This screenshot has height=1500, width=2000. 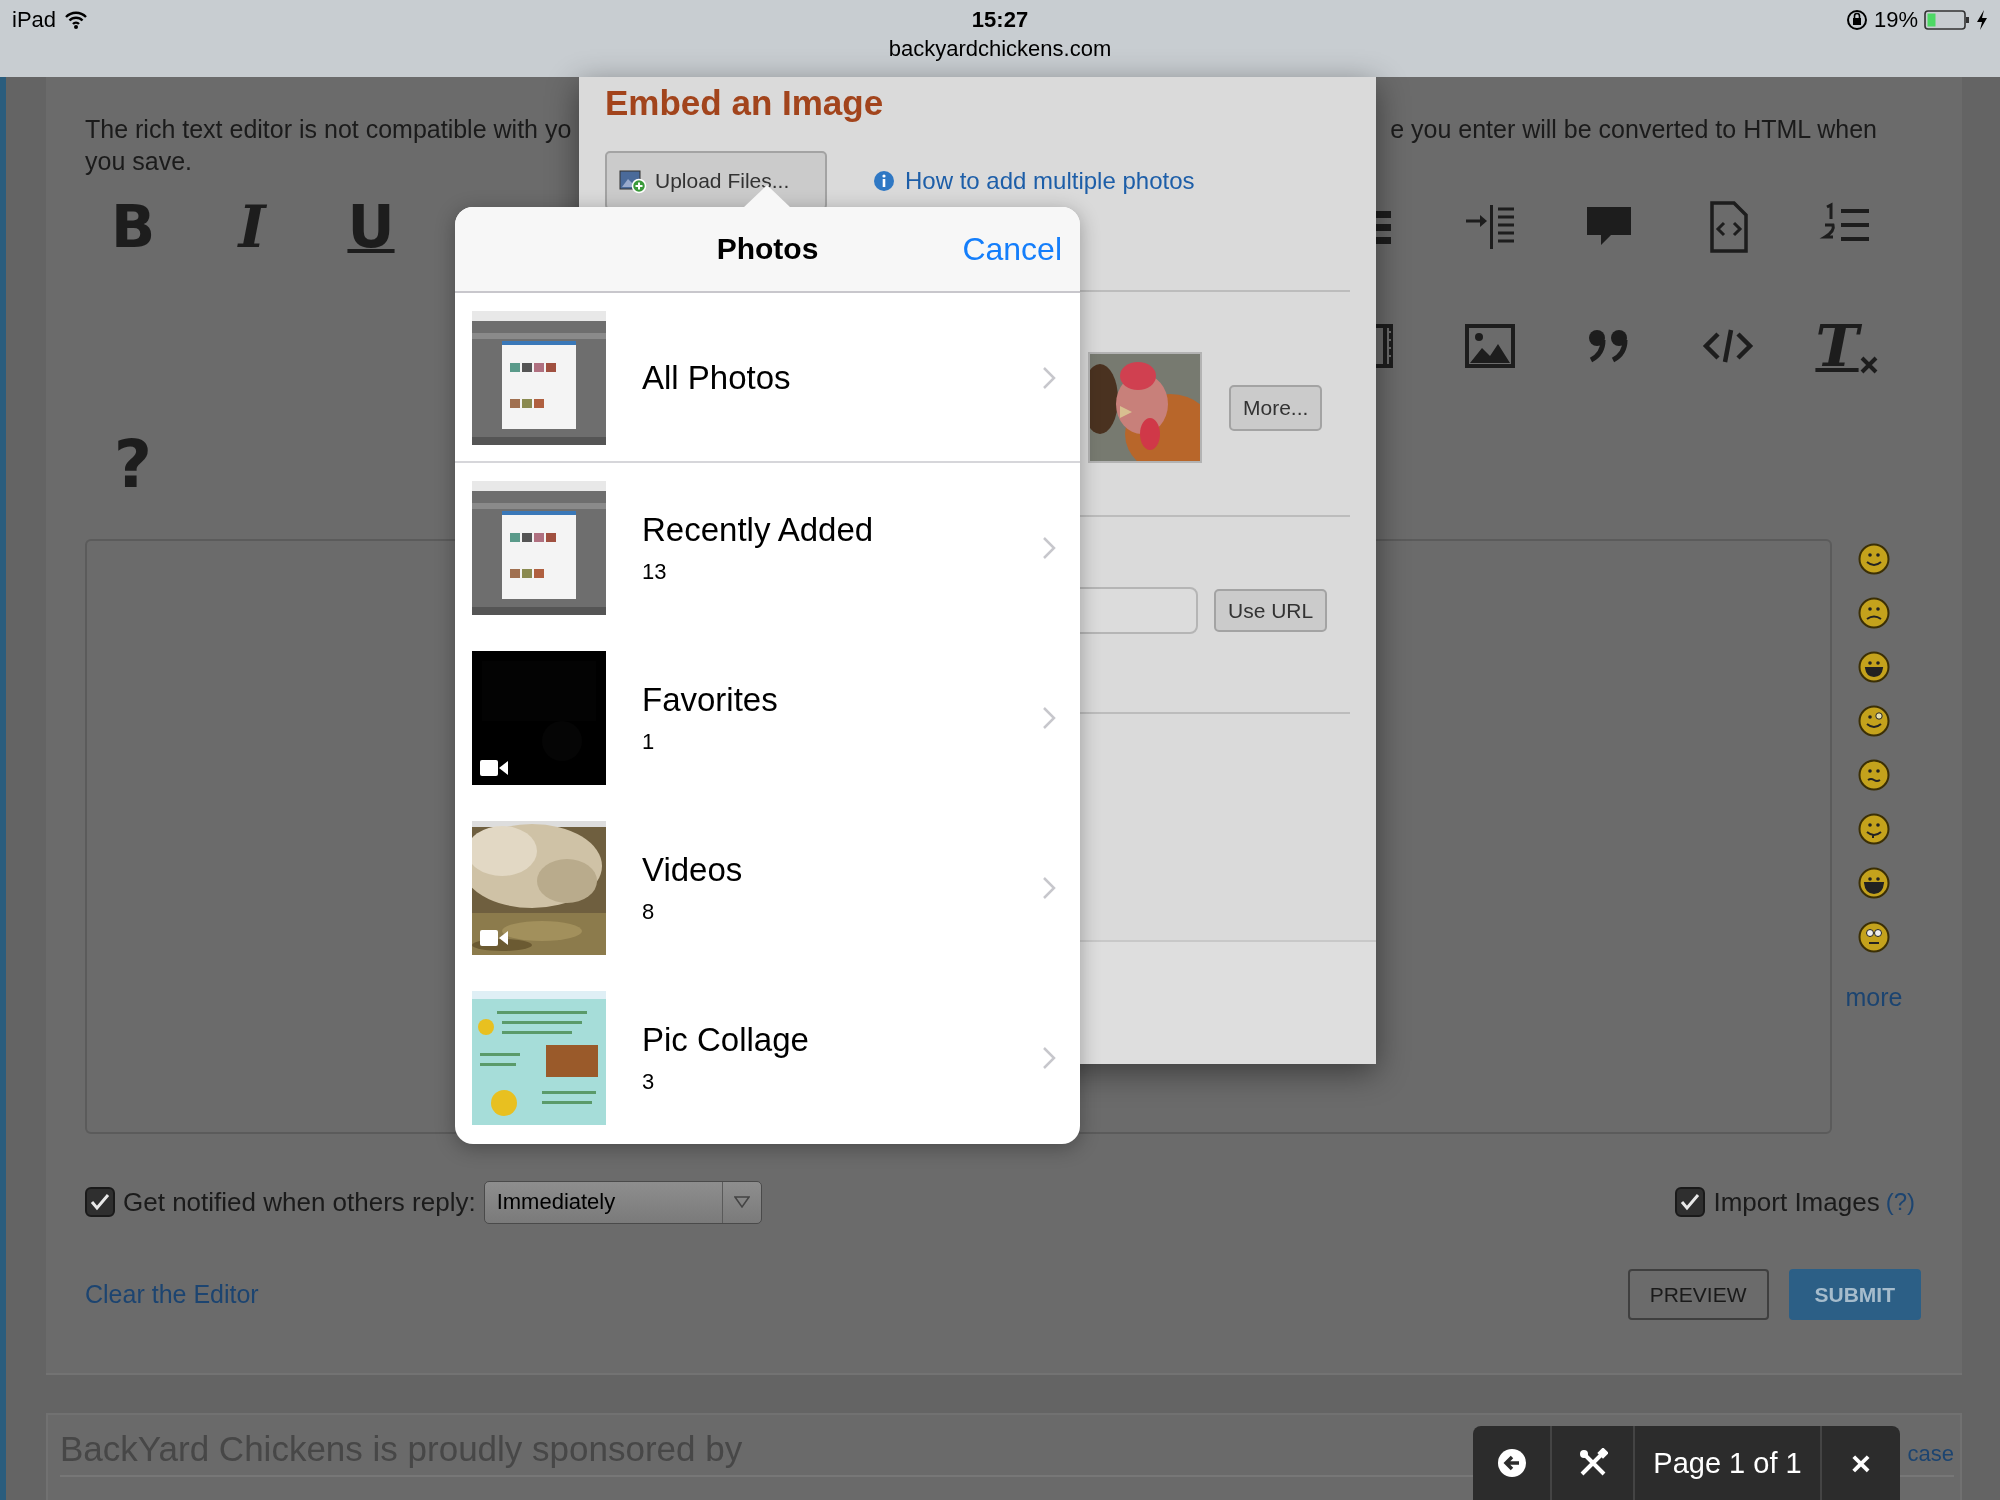 I want to click on battery-percent: 19%, so click(x=1895, y=20).